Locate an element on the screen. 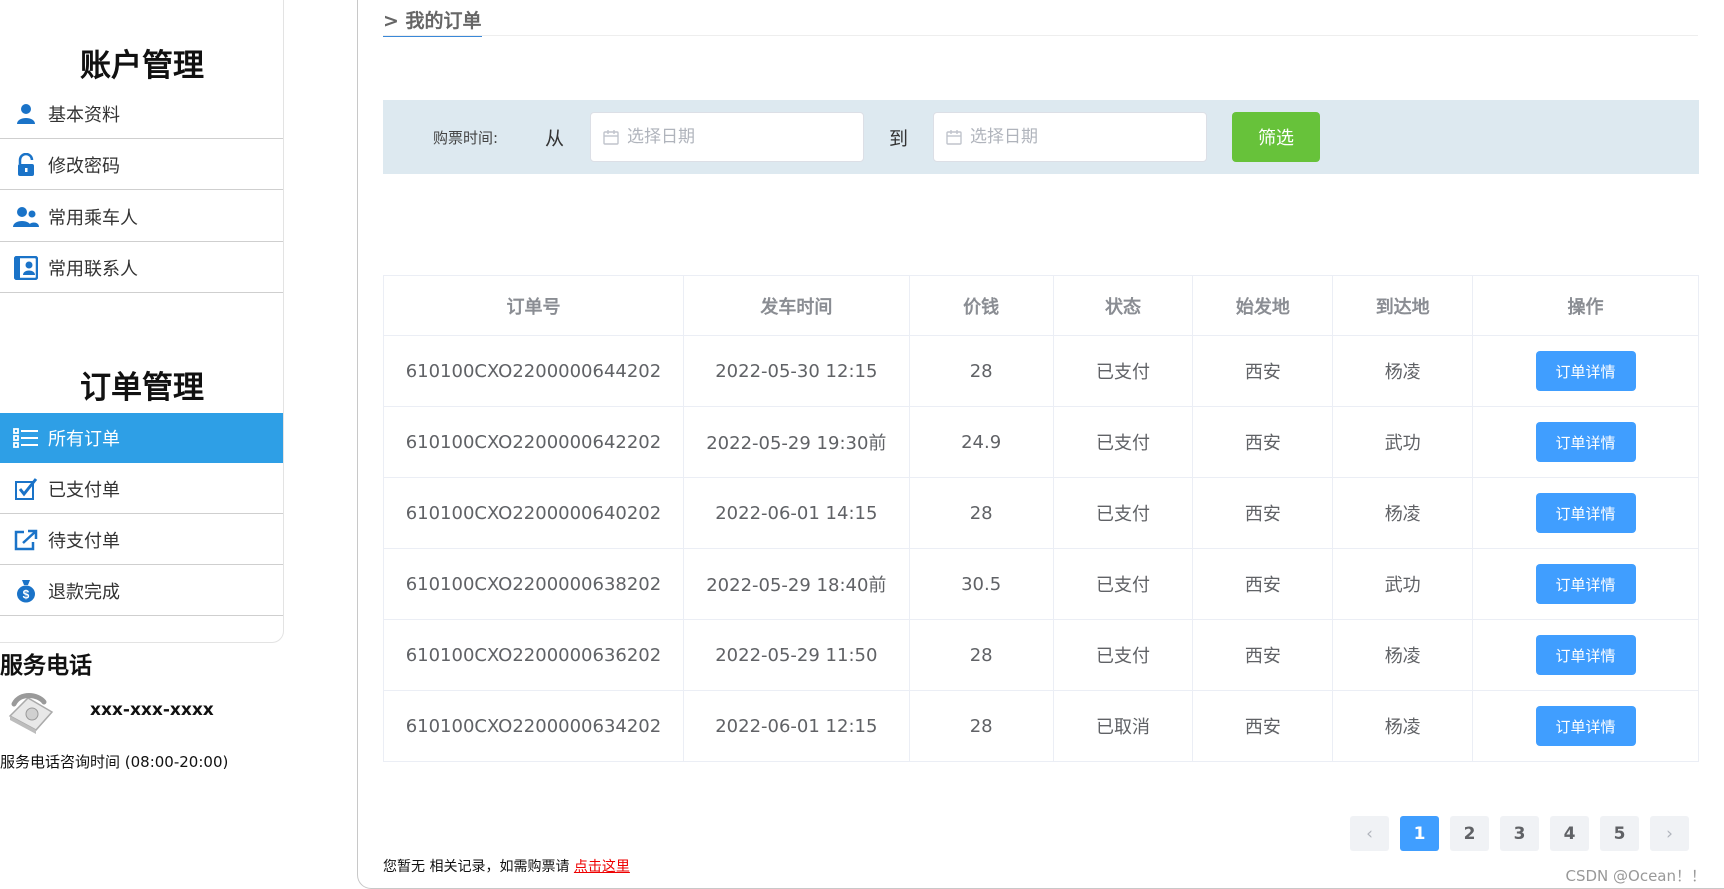 This screenshot has width=1724, height=889. users-icon is located at coordinates (26, 217).